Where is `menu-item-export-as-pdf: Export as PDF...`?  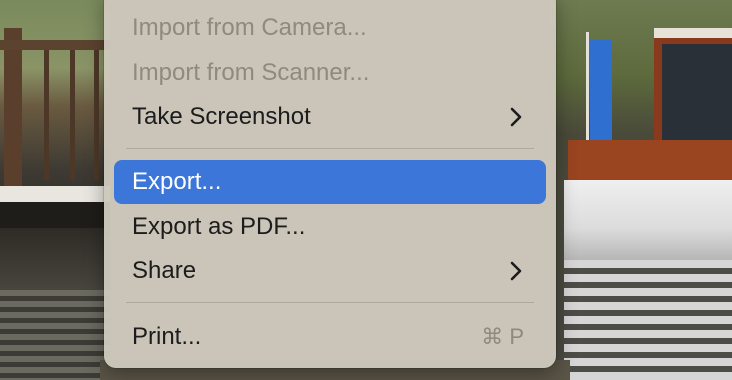
menu-item-export-as-pdf: Export as PDF... is located at coordinates (330, 227).